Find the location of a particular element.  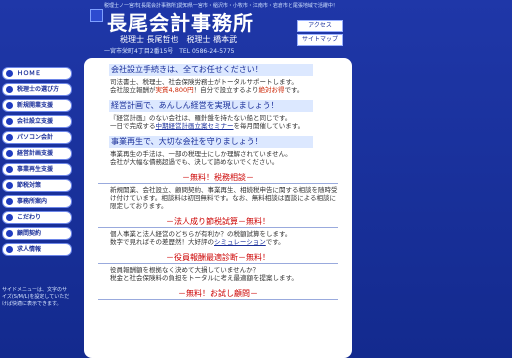

sidebar-item-revitalization: 事業再生支援 is located at coordinates (37, 169).